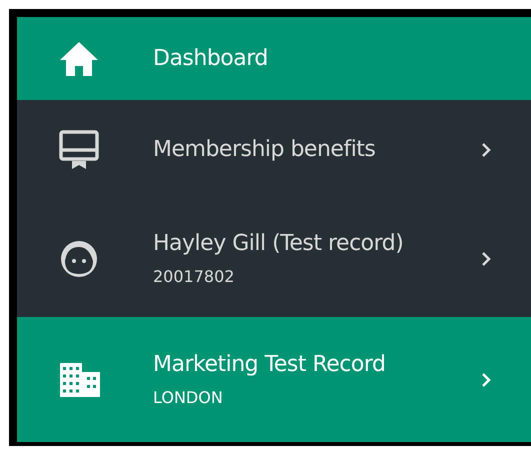  What do you see at coordinates (188, 397) in the screenshot?
I see `menu-item-subtitle: LONDON` at bounding box center [188, 397].